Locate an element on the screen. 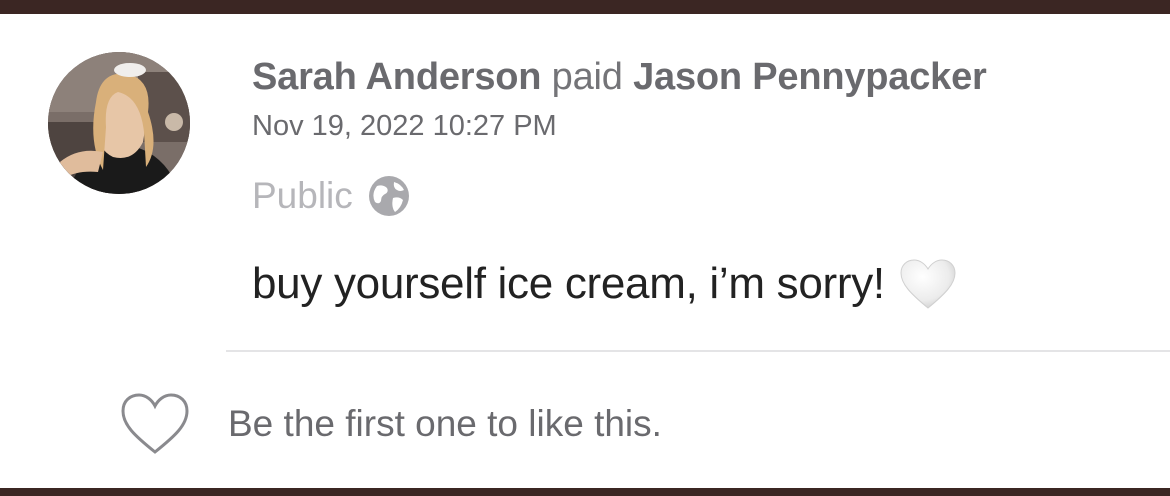  privacy-indicator: Public is located at coordinates (331, 196).